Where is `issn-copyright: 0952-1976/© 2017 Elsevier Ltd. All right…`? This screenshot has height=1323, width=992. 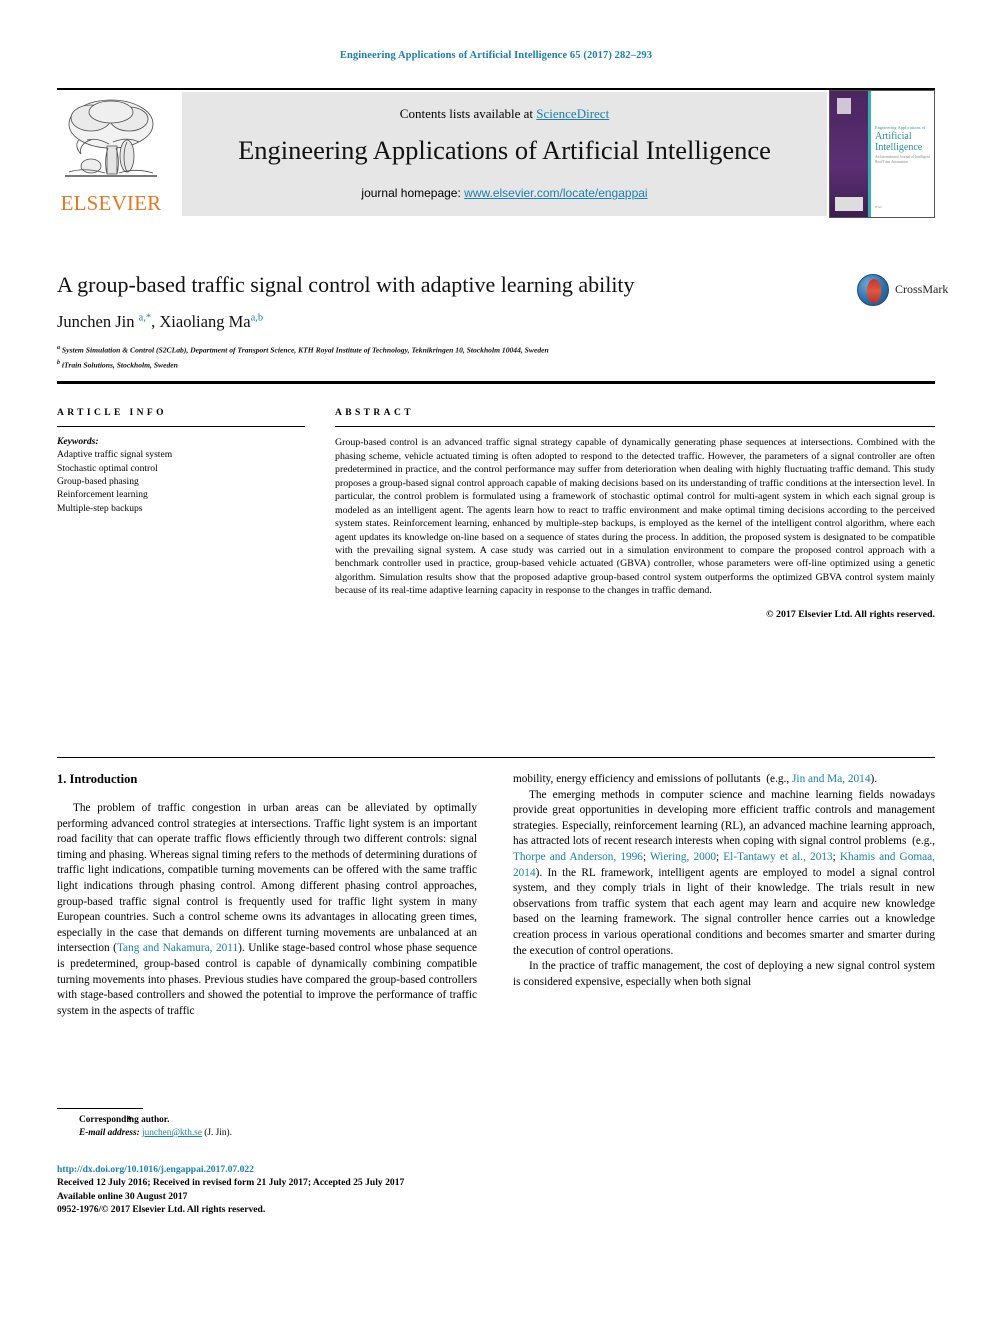 issn-copyright: 0952-1976/© 2017 Elsevier Ltd. All right… is located at coordinates (161, 1210).